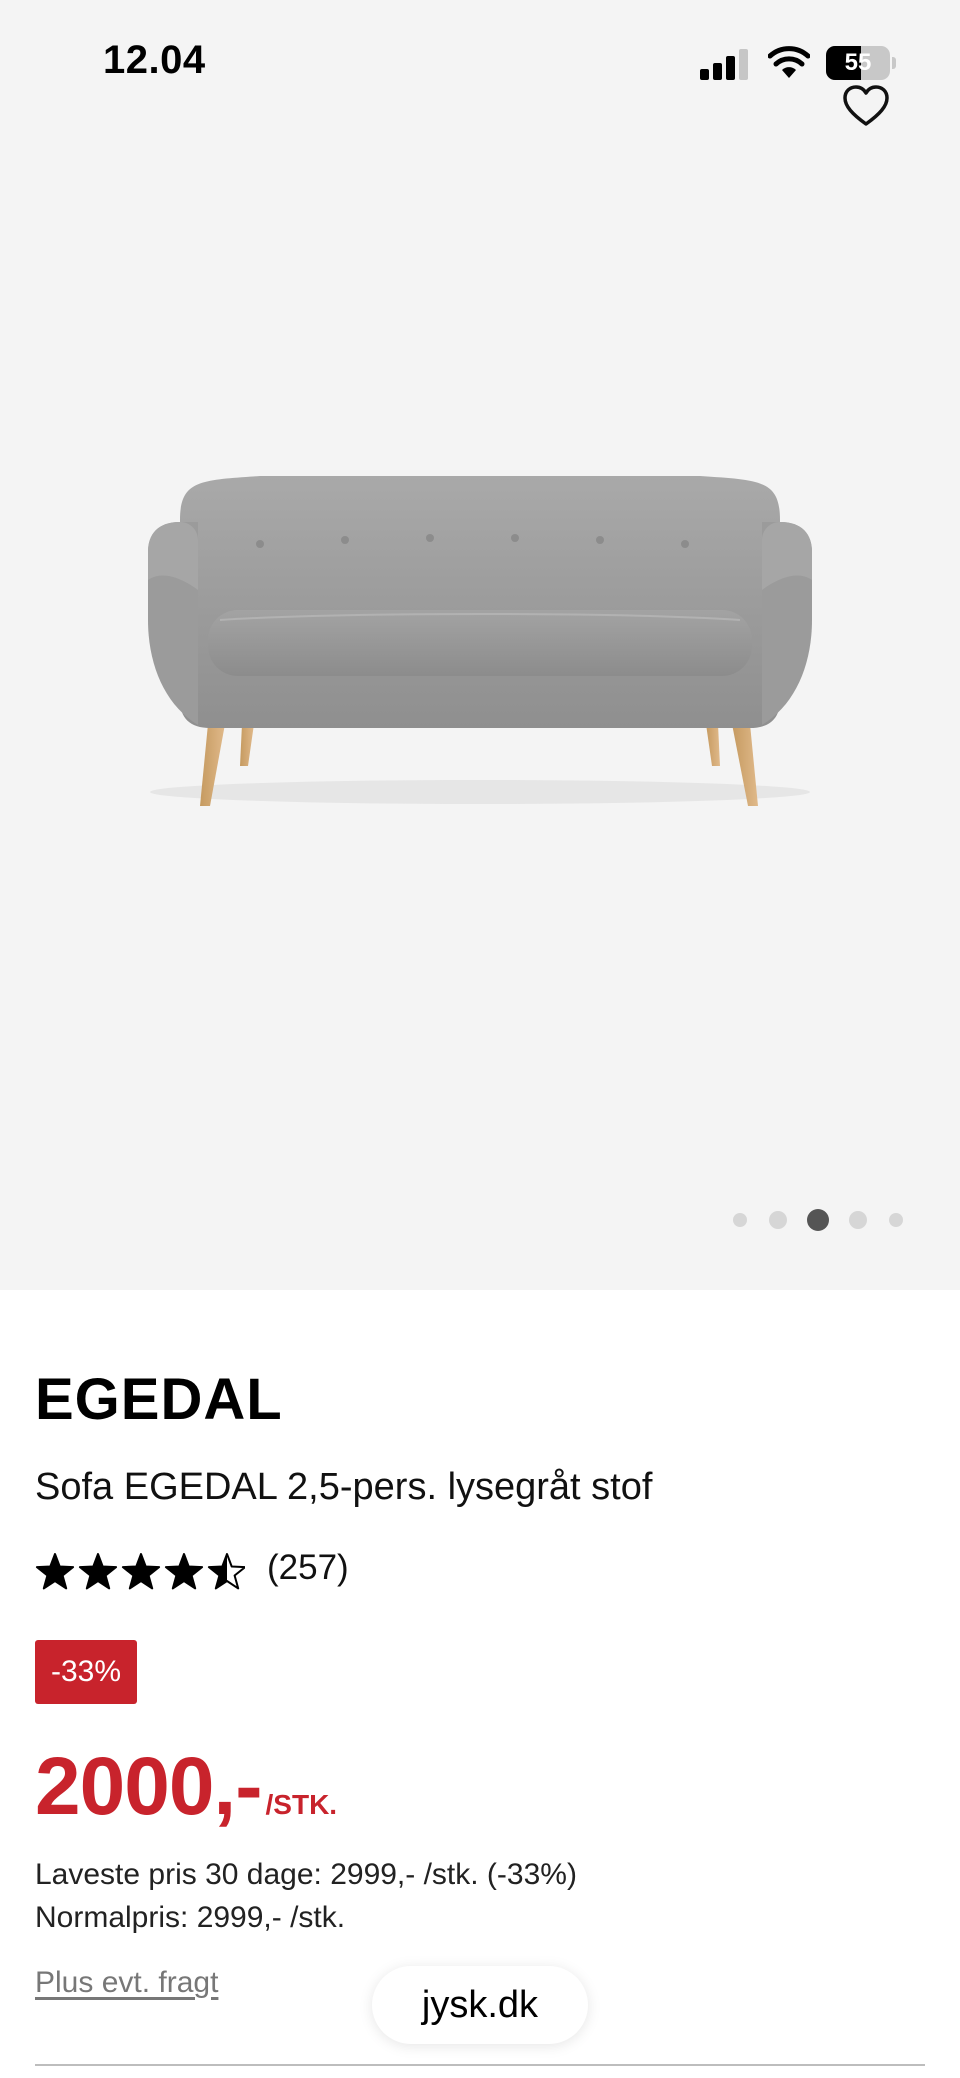 This screenshot has width=960, height=2078. Describe the element at coordinates (789, 62) in the screenshot. I see `wifi-icon` at that location.